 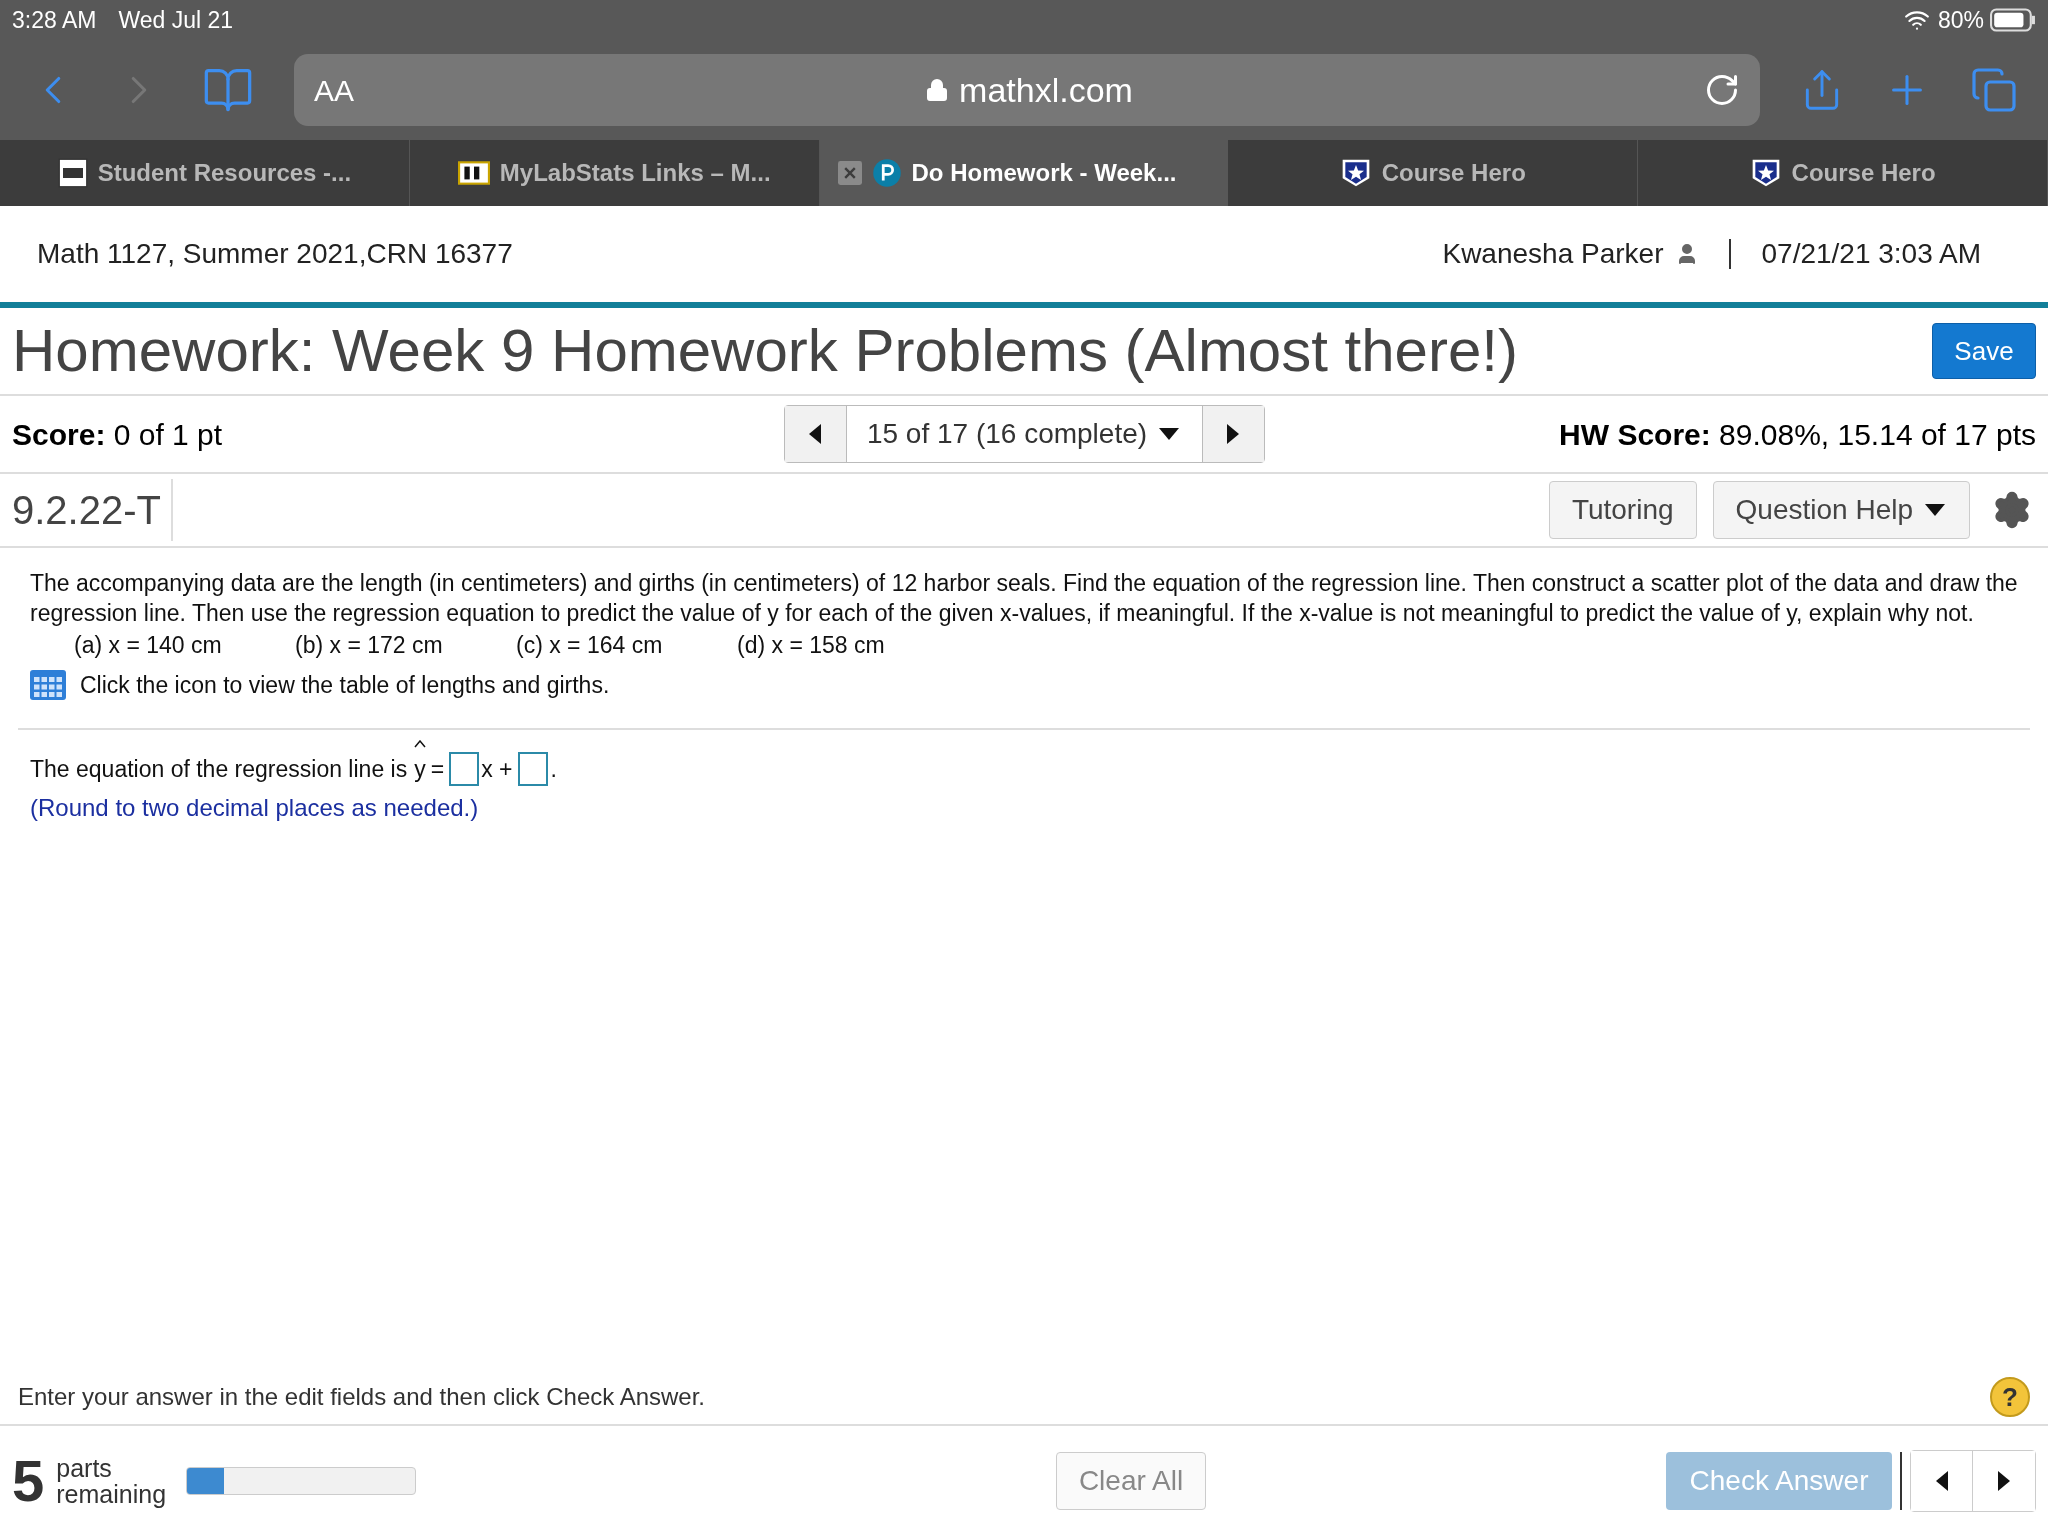 I want to click on address-bar: AA mathxl.com, so click(x=1027, y=90).